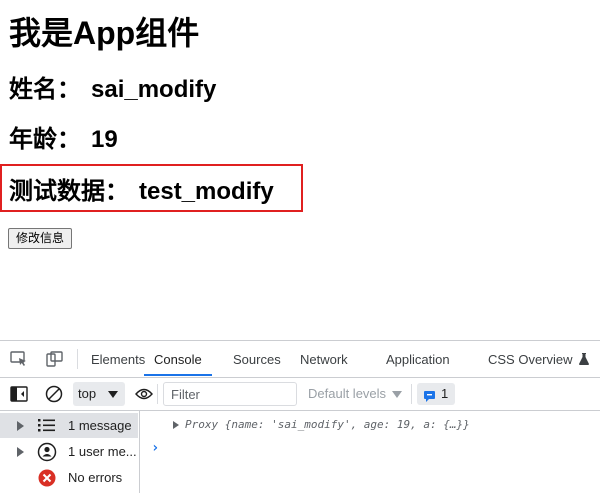  Describe the element at coordinates (300, 394) in the screenshot. I see `console-toolbar: top Default levels 1` at that location.